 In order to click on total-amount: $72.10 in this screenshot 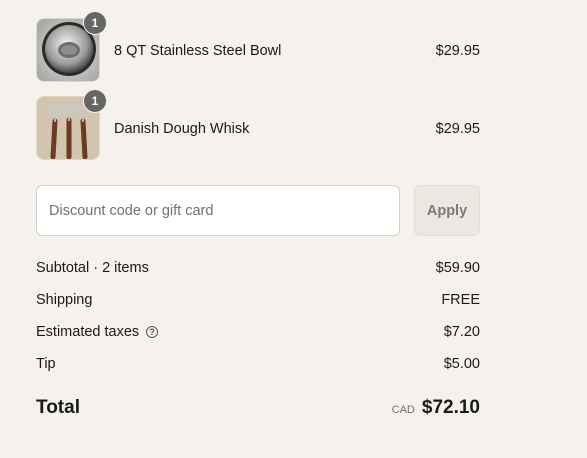, I will do `click(450, 407)`.